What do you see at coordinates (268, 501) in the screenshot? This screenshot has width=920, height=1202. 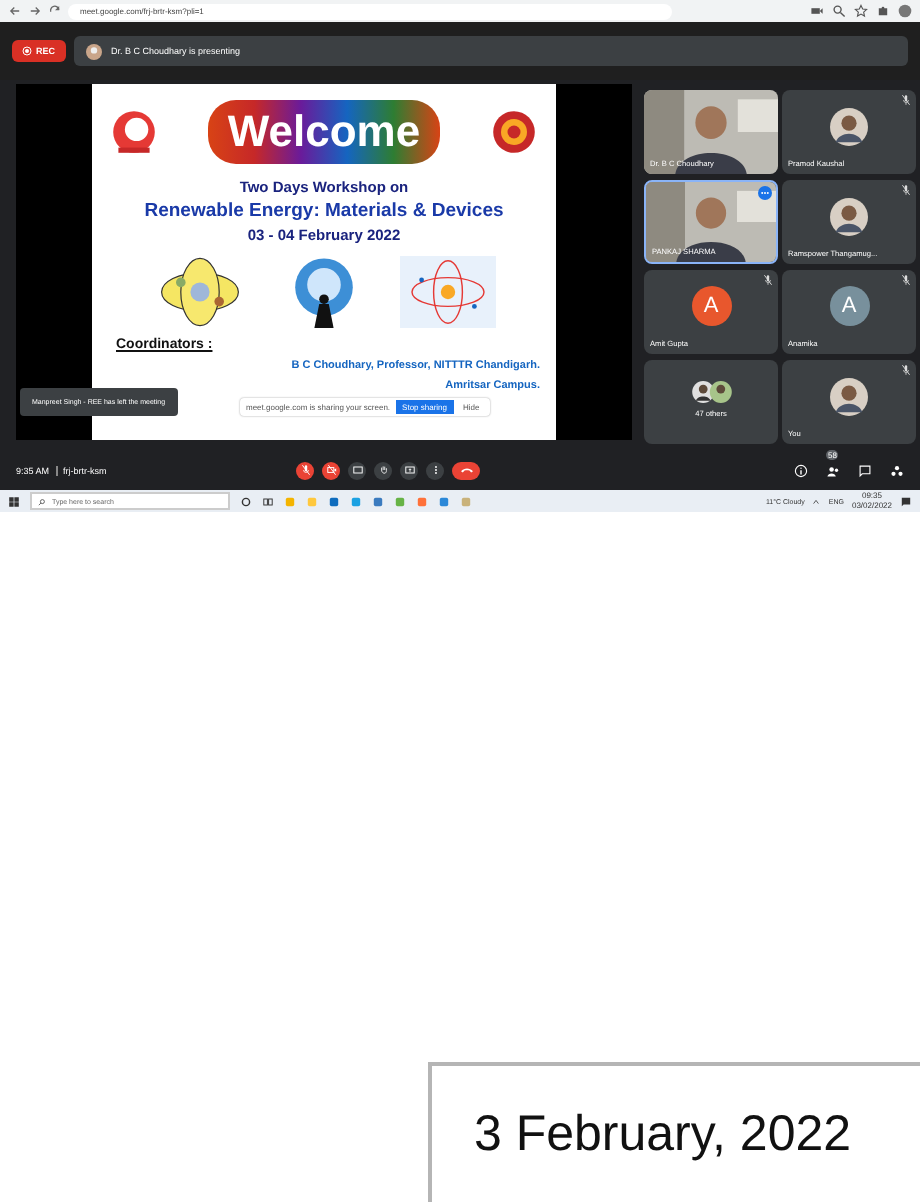 I see `task-view-icon` at bounding box center [268, 501].